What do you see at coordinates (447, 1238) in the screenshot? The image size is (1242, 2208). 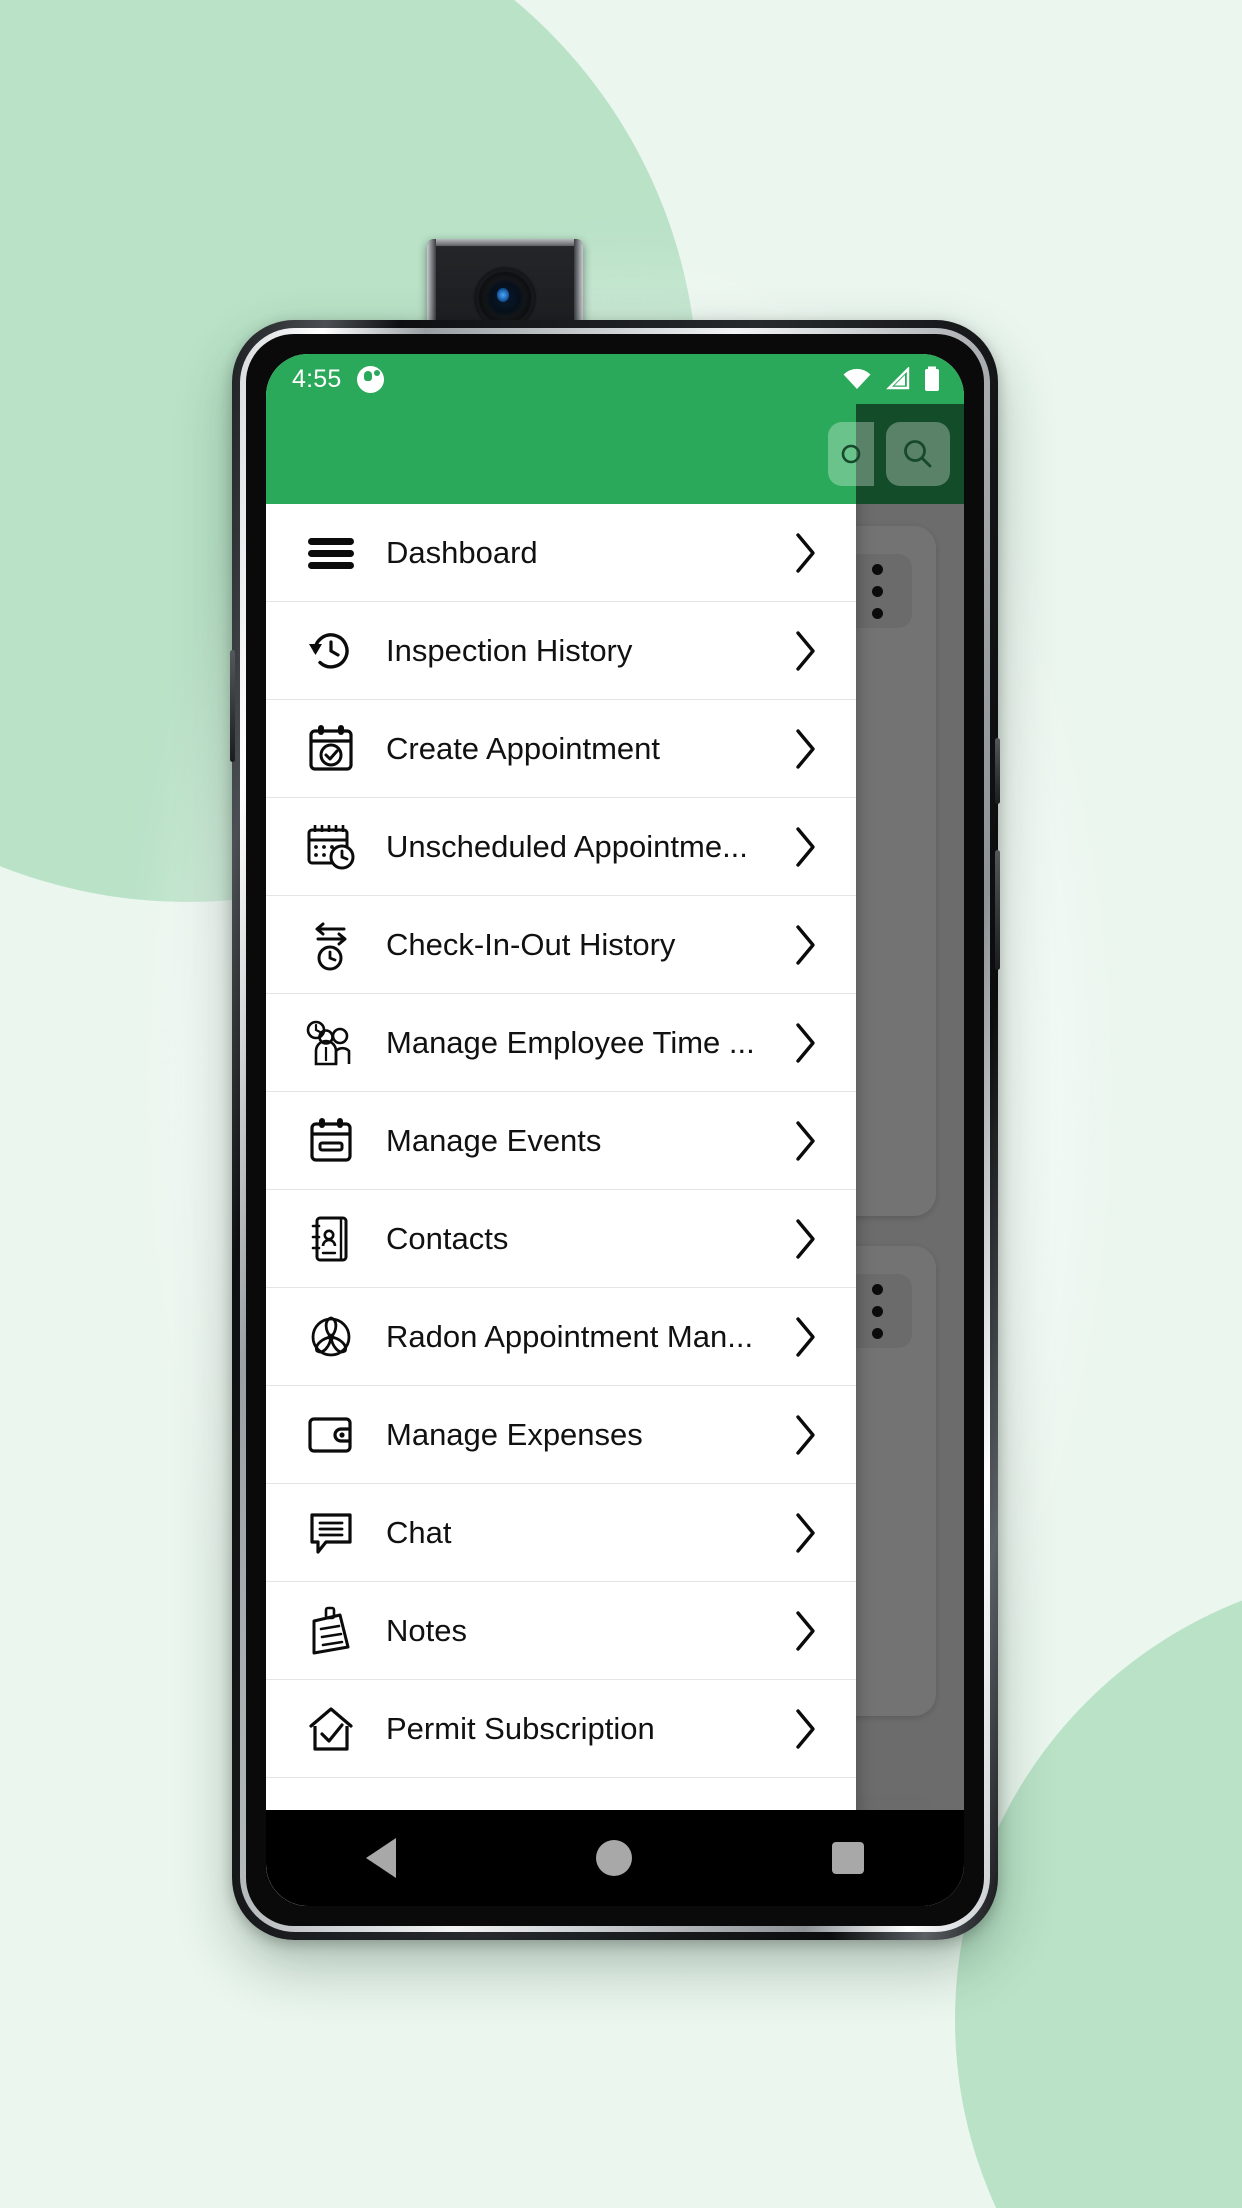 I see `sidebar-item-label: Contacts` at bounding box center [447, 1238].